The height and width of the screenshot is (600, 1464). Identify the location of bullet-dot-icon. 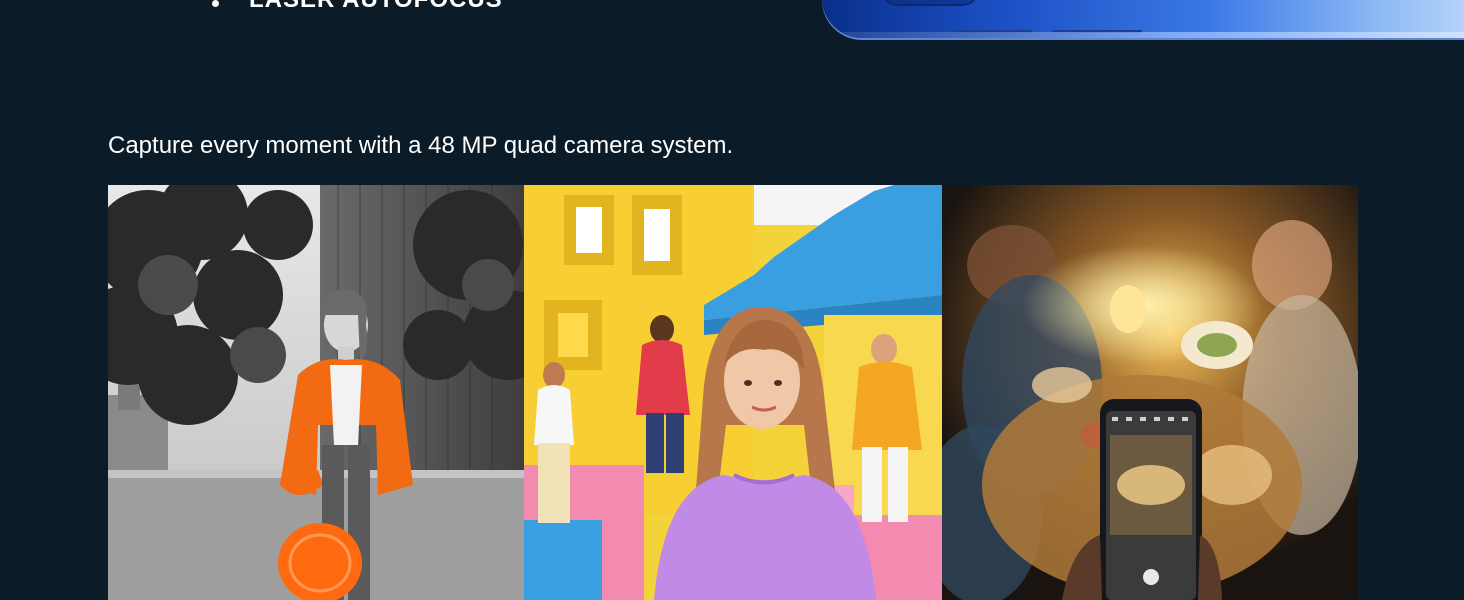
(215, 3).